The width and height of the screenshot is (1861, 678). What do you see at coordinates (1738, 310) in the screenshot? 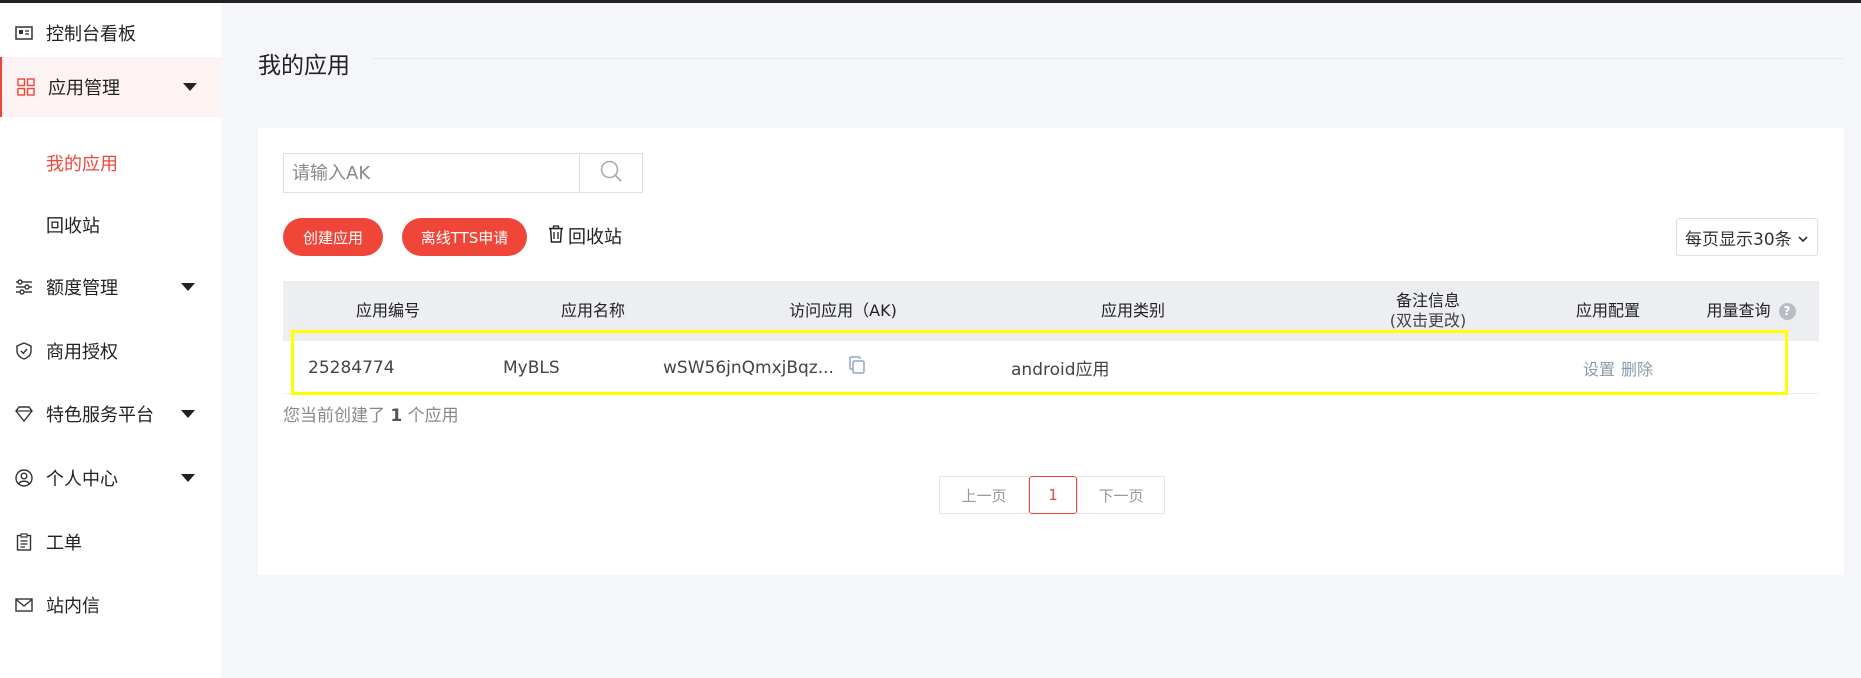
I see `usage-header-label: 用量查询` at bounding box center [1738, 310].